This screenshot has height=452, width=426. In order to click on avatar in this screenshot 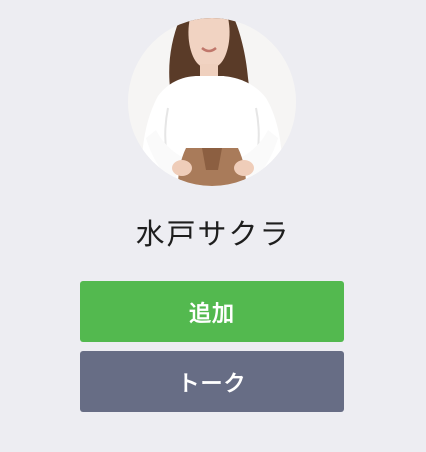, I will do `click(212, 102)`.